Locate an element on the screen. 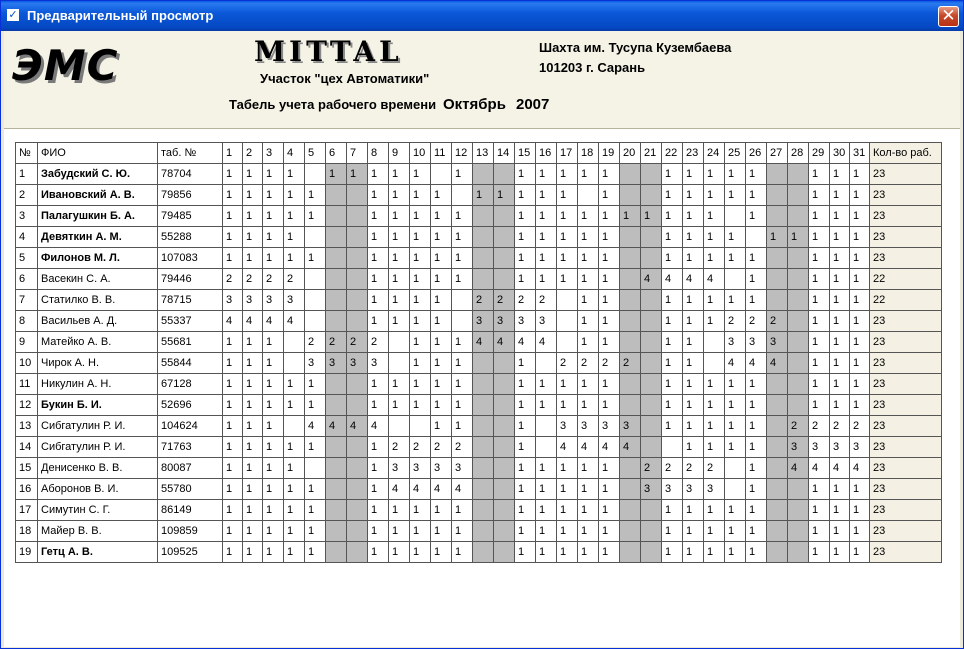 This screenshot has height=649, width=964. close-button: ✕ is located at coordinates (948, 16).